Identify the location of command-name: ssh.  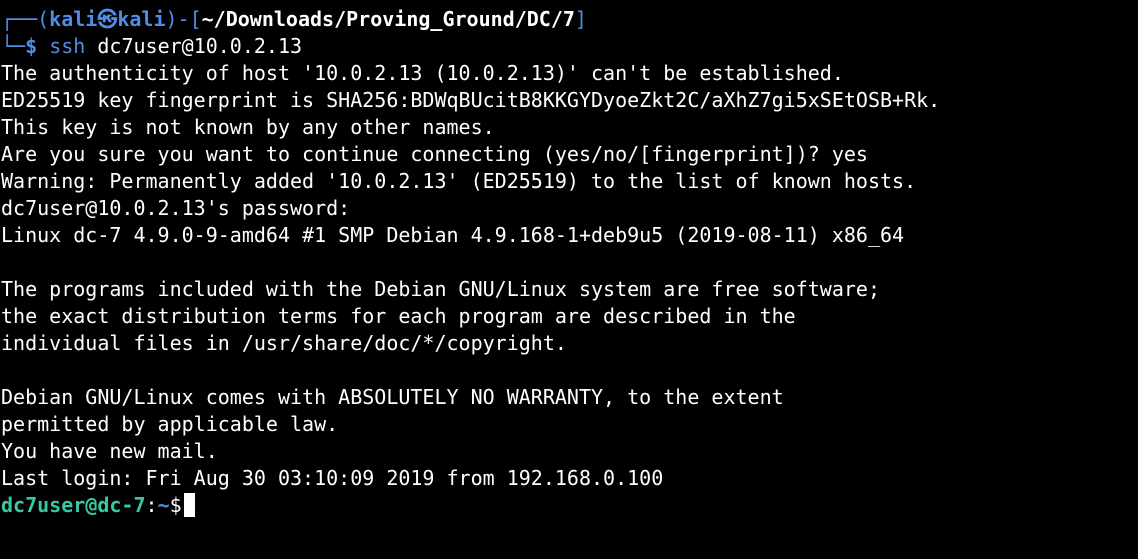
(67, 46).